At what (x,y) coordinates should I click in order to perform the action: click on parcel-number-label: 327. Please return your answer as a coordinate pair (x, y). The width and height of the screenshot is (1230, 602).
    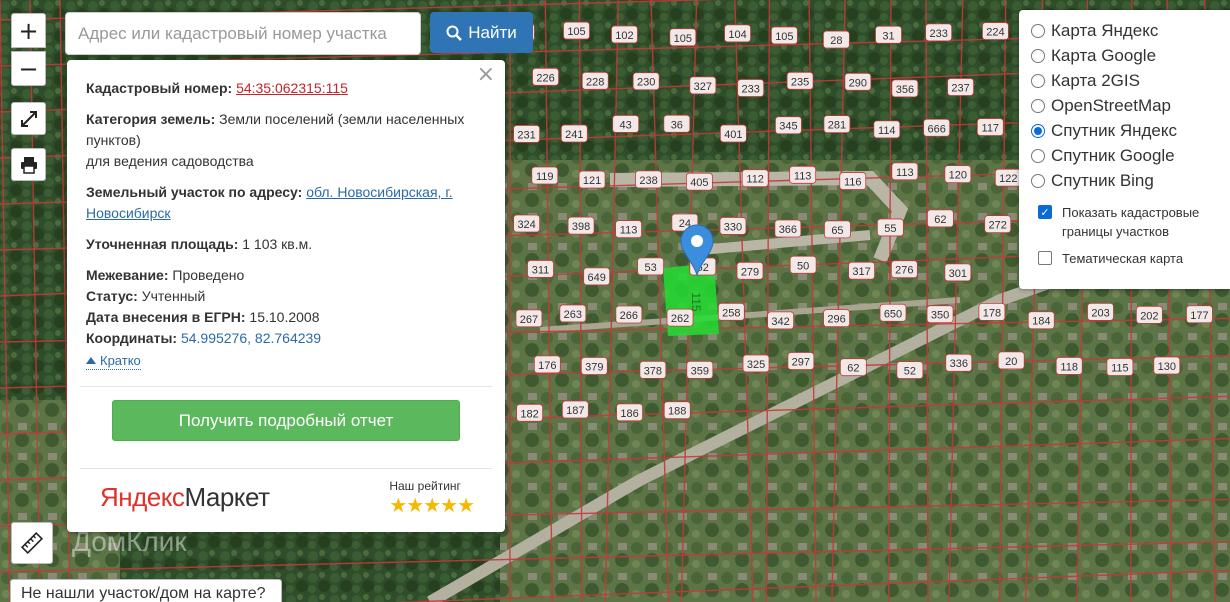
    Looking at the image, I should click on (703, 85).